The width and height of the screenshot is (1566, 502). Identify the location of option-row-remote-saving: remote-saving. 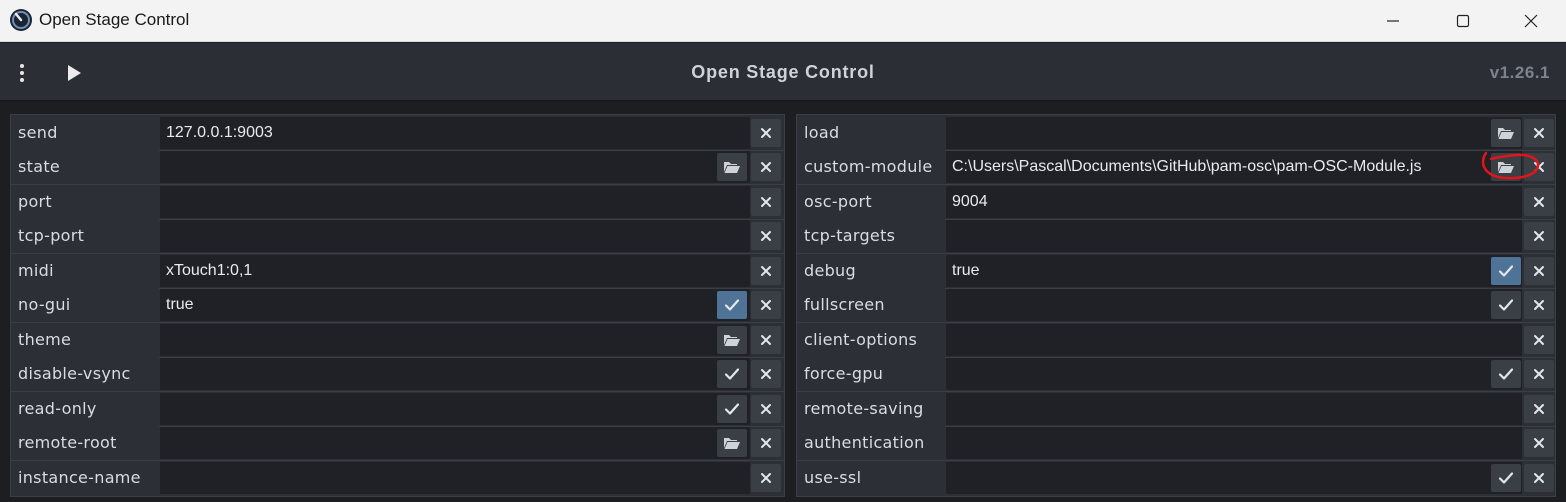
(1176, 409).